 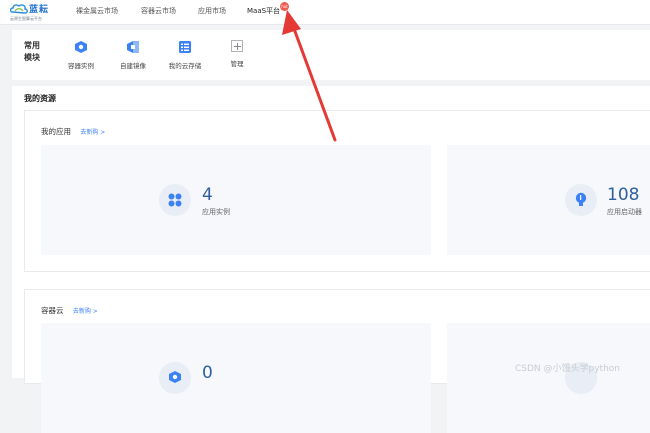 What do you see at coordinates (568, 369) in the screenshot?
I see `csdn-watermark: CSDN @小馒头学python` at bounding box center [568, 369].